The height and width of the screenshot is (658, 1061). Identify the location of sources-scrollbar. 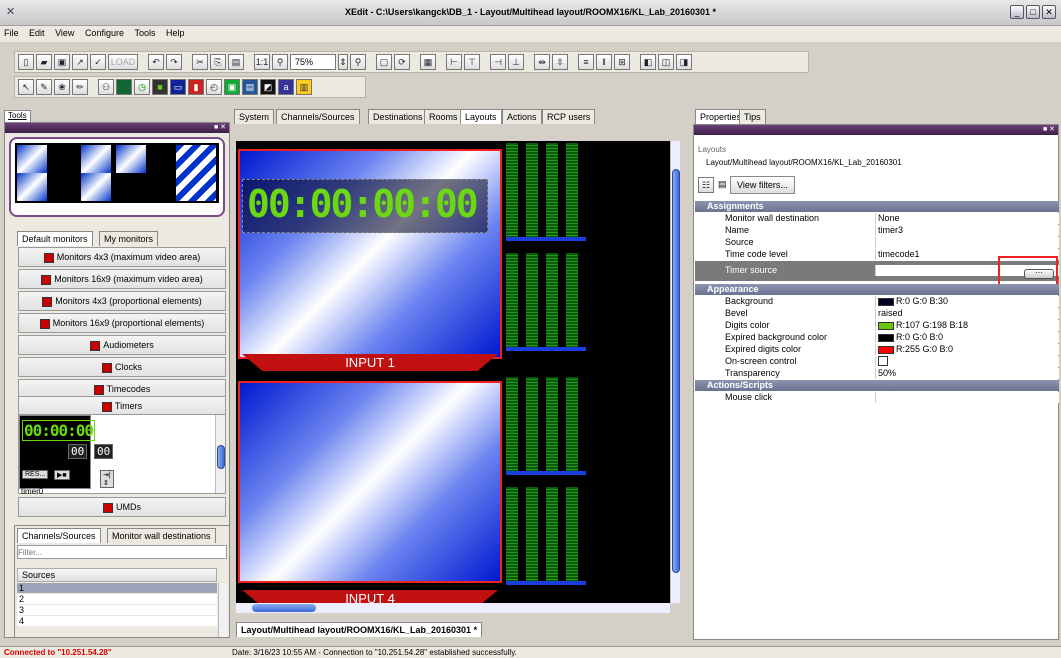
(223, 610).